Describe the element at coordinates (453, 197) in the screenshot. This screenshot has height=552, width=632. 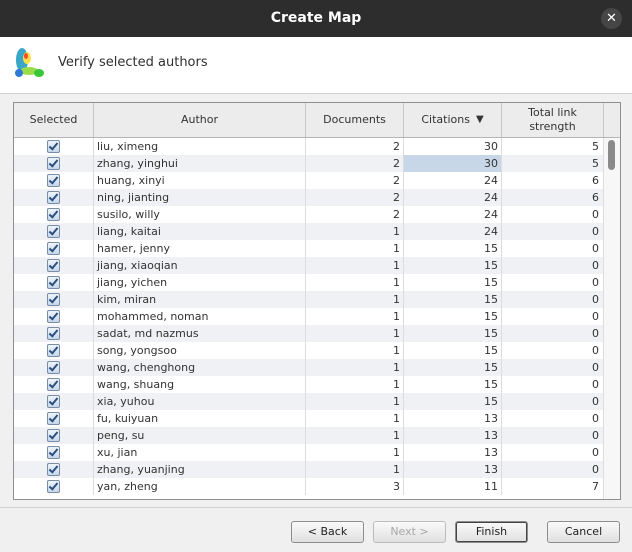
I see `cell-citations: 24` at that location.